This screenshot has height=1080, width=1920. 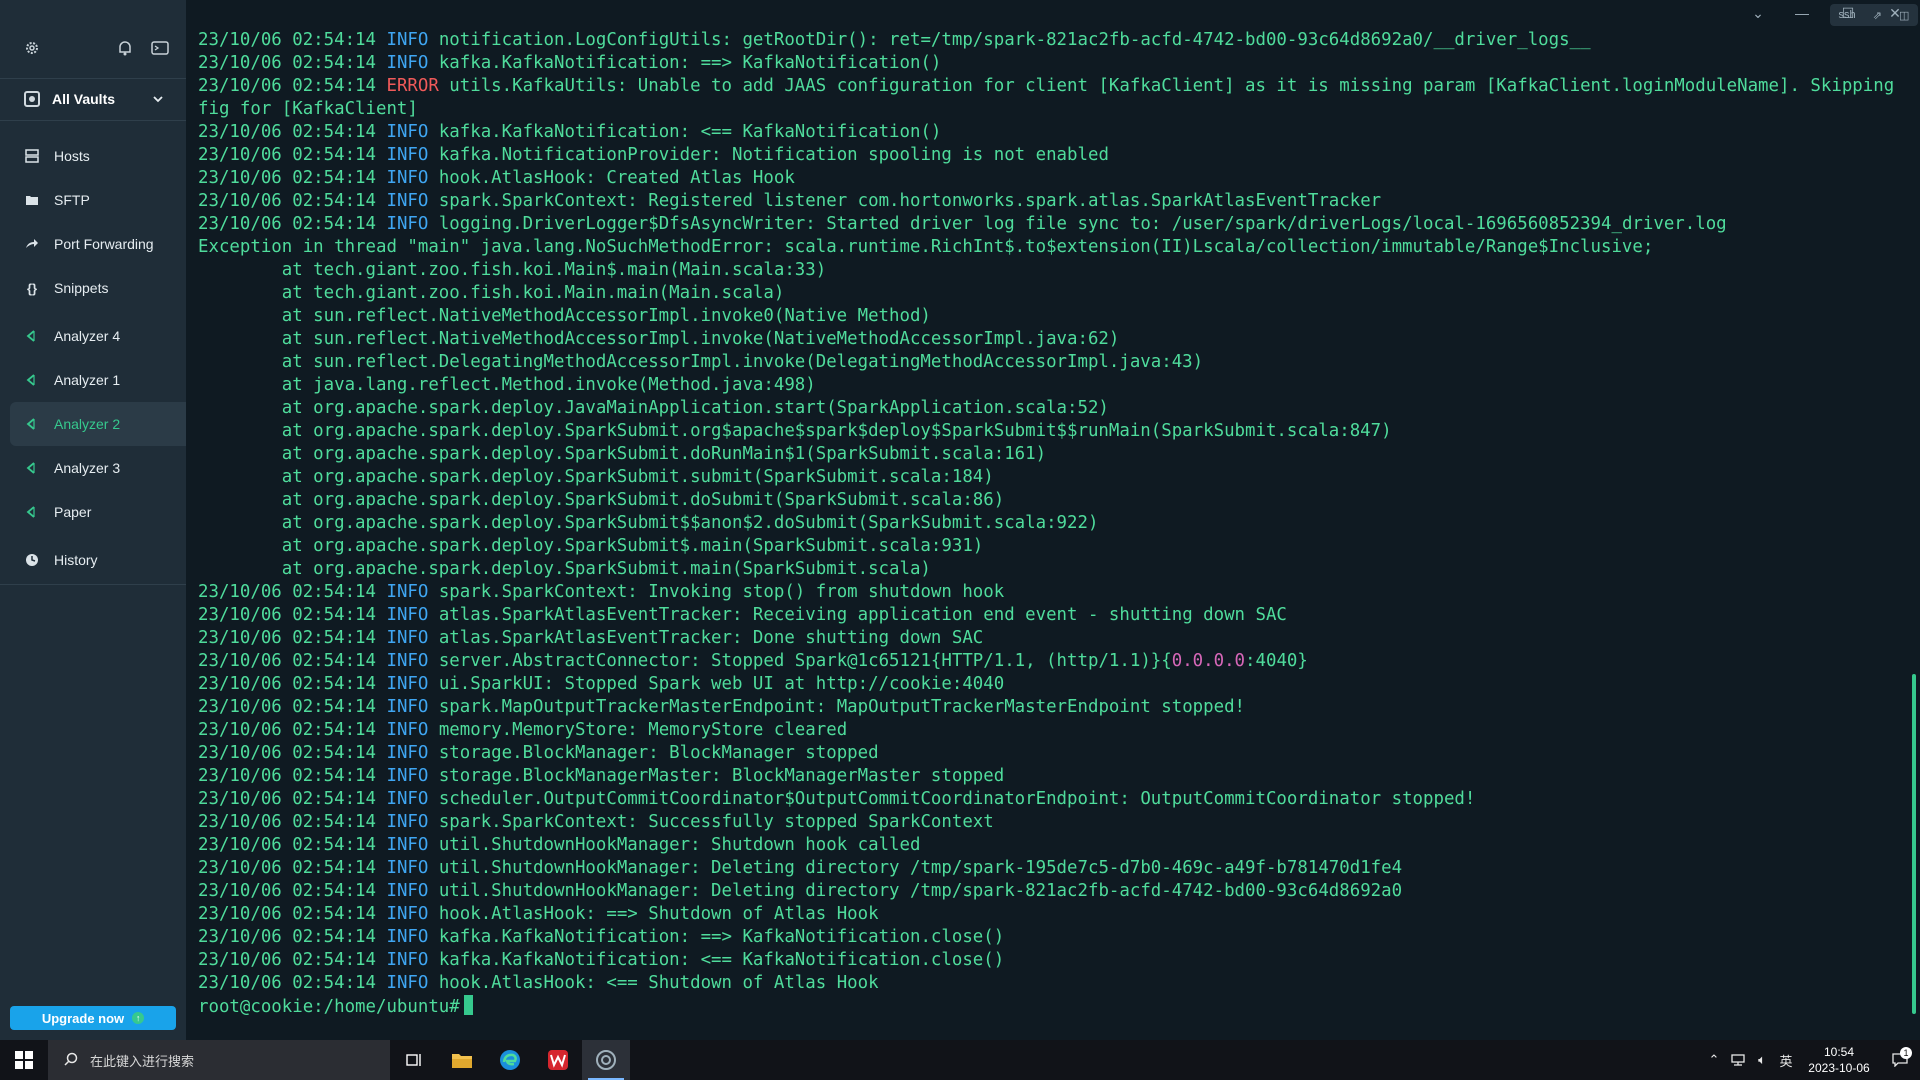 I want to click on sidebar: All Vaults Hosts SFTP Port Forwarding {}, so click(x=93, y=520).